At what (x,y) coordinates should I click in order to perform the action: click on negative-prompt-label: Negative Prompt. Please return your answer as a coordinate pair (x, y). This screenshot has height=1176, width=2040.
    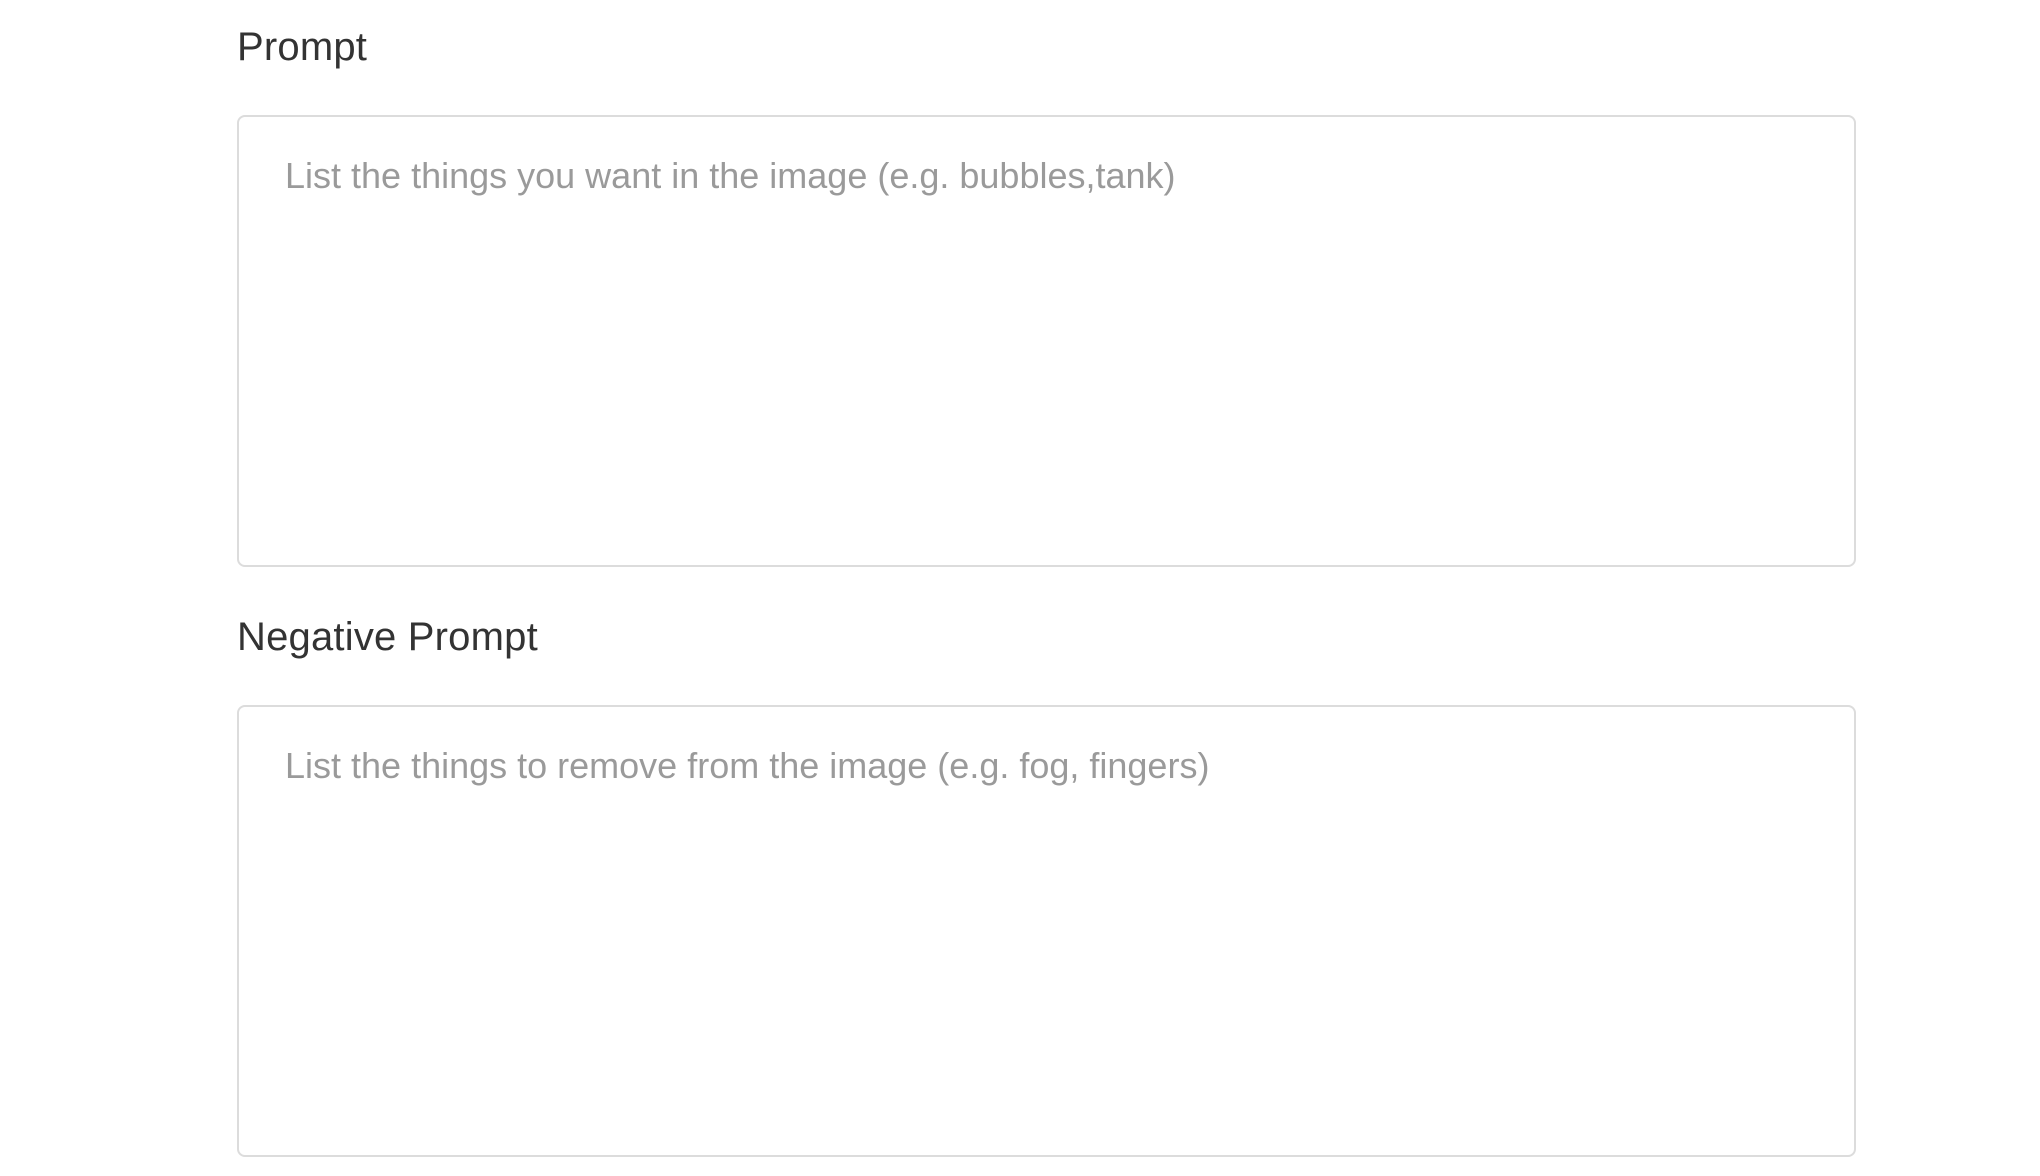
    Looking at the image, I should click on (387, 637).